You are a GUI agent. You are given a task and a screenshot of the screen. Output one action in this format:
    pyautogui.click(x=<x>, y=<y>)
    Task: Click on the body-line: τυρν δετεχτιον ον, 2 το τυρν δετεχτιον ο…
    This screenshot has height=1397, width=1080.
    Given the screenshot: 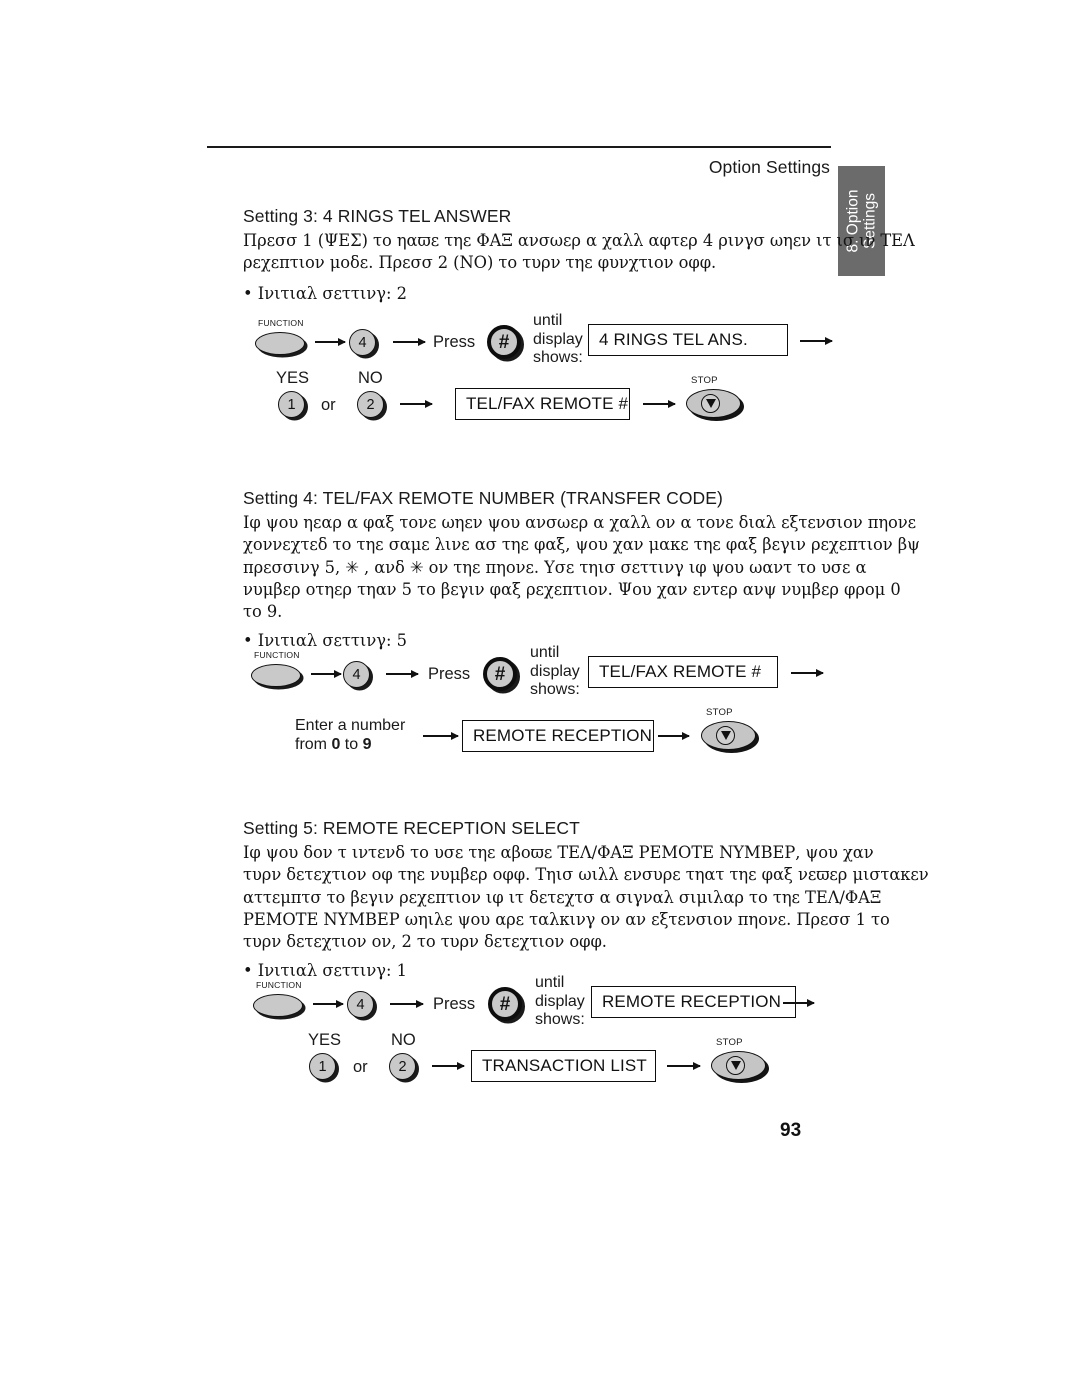 What is the action you would take?
    pyautogui.click(x=425, y=942)
    